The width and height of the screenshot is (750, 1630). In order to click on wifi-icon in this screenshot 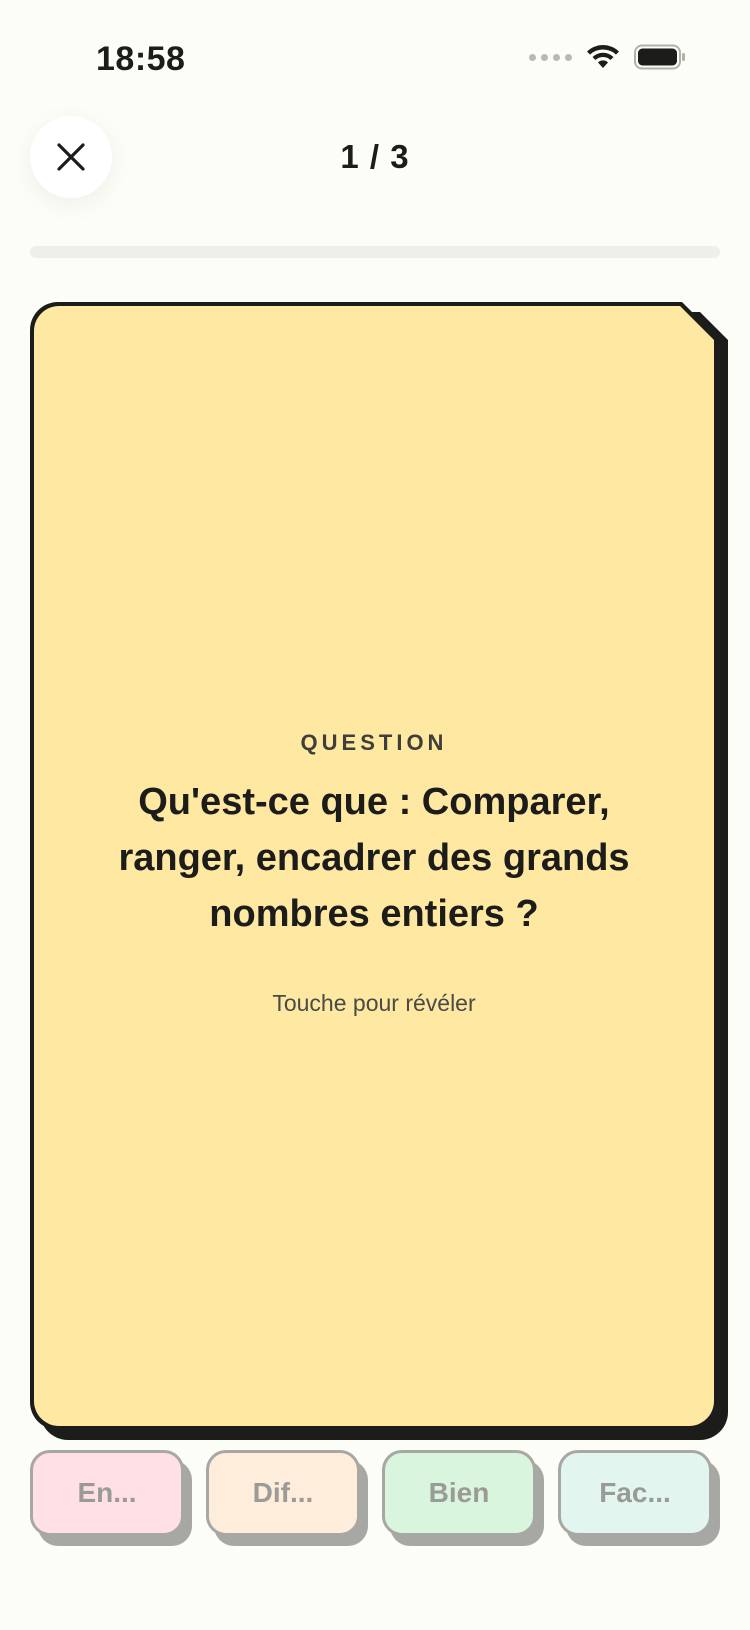, I will do `click(603, 56)`.